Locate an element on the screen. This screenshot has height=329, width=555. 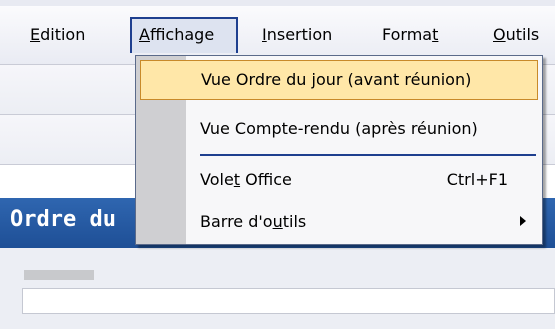
menu-item-vue-compte-rendu: Vue Compte-rendu (après réunion) is located at coordinates (339, 130).